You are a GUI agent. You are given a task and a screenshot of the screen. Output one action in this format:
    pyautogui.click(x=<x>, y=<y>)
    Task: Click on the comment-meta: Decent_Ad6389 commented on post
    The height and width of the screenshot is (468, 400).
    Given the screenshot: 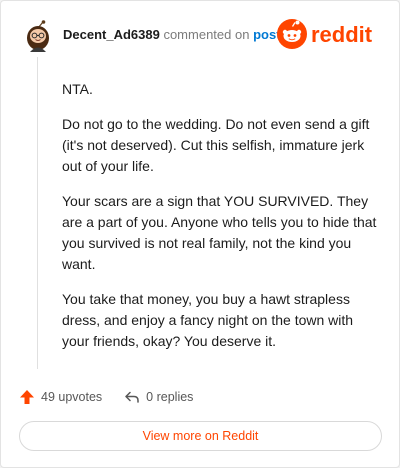 What is the action you would take?
    pyautogui.click(x=172, y=34)
    